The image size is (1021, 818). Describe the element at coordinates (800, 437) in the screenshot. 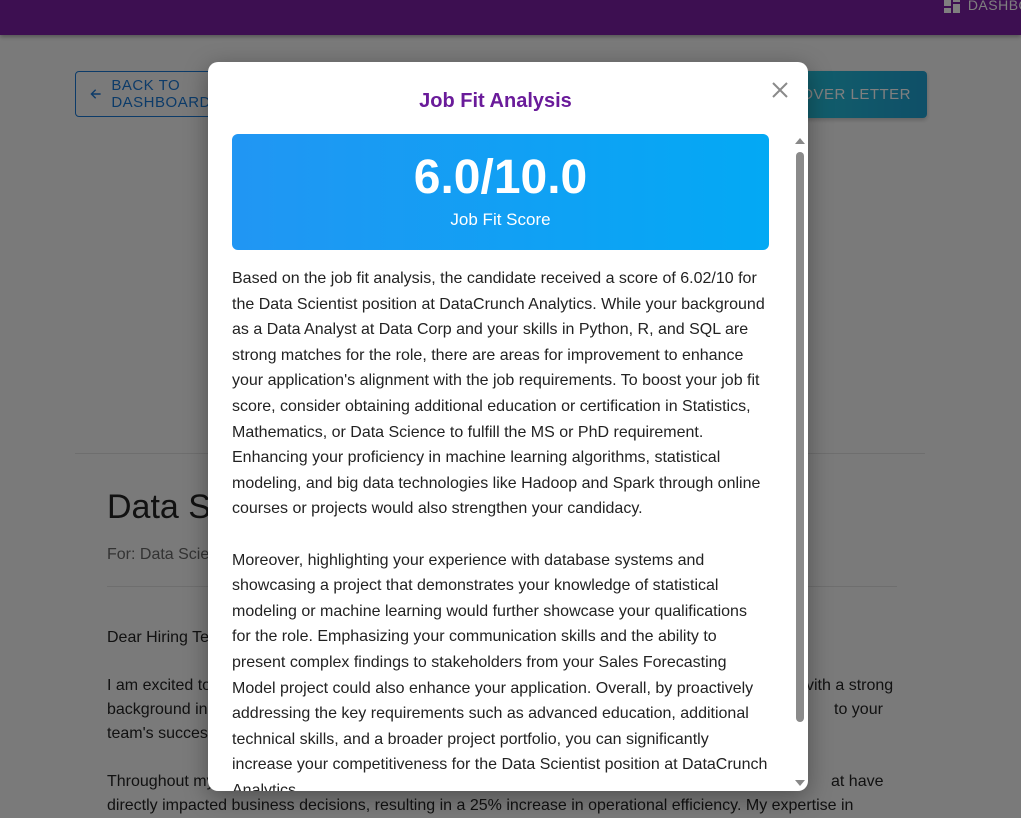

I see `scrollbar-thumb` at that location.